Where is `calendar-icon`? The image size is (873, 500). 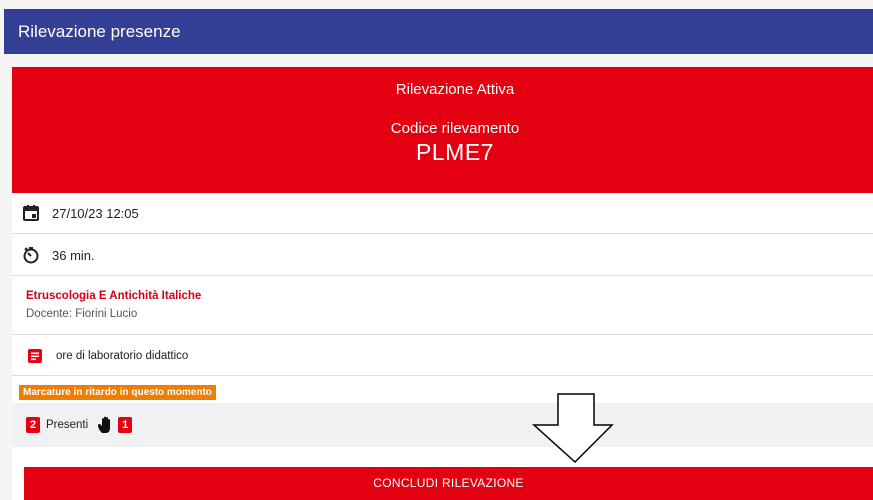
calendar-icon is located at coordinates (31, 213).